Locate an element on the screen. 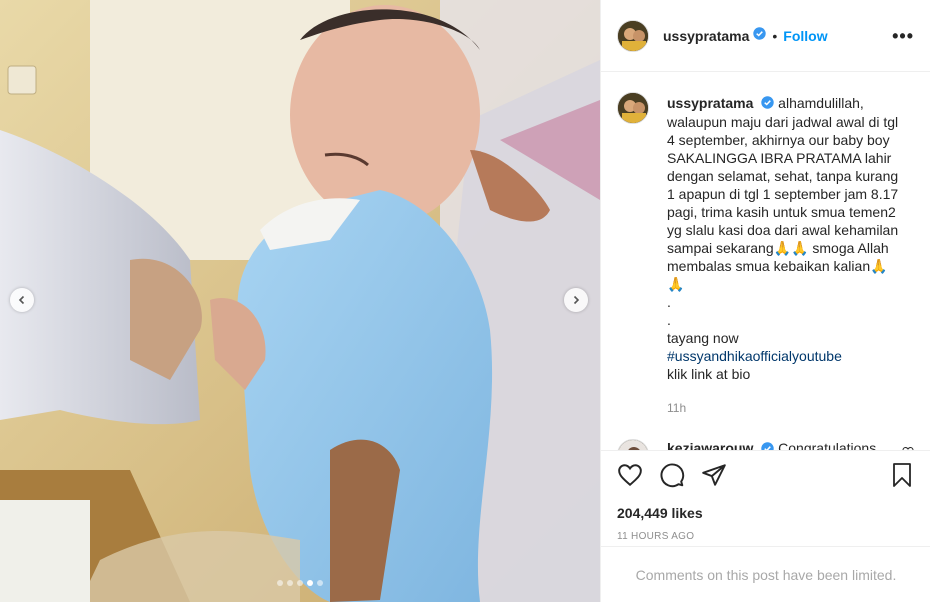  caption-author-username: ussypratama is located at coordinates (710, 103).